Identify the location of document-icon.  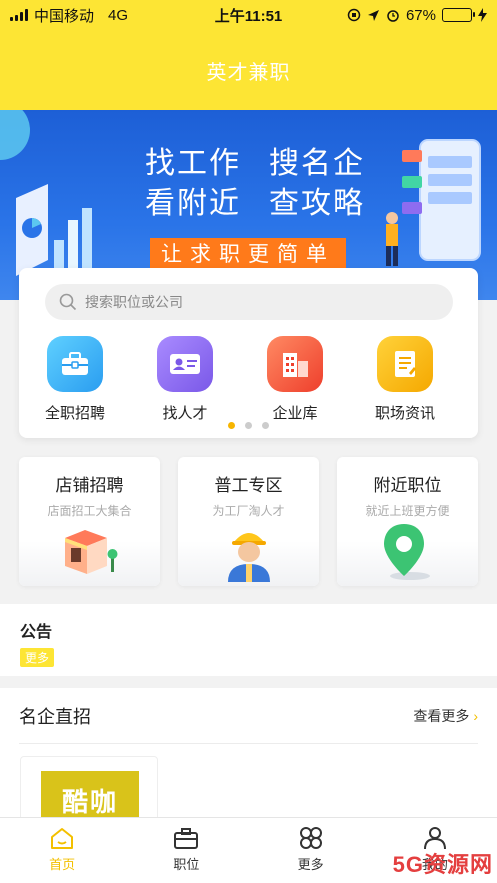
(405, 364).